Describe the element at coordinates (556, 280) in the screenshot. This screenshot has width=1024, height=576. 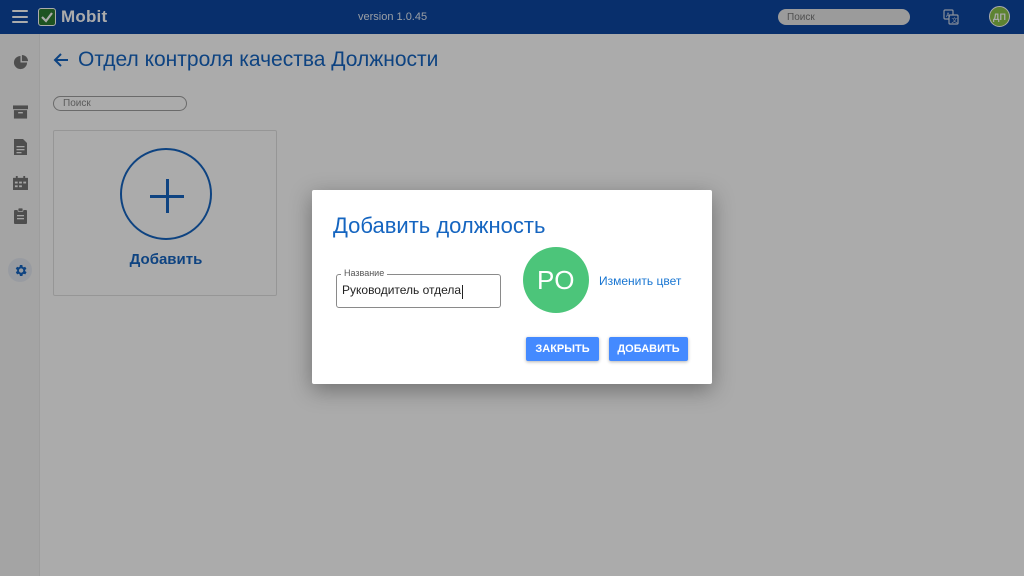
I see `position-avatar: РО` at that location.